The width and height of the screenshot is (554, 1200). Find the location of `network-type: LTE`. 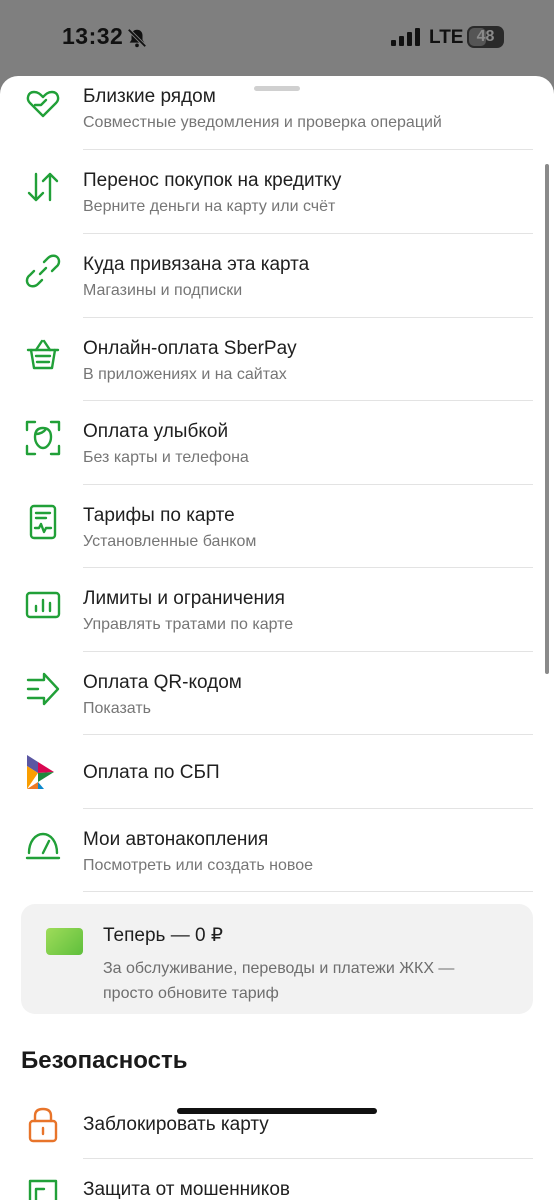

network-type: LTE is located at coordinates (446, 37).